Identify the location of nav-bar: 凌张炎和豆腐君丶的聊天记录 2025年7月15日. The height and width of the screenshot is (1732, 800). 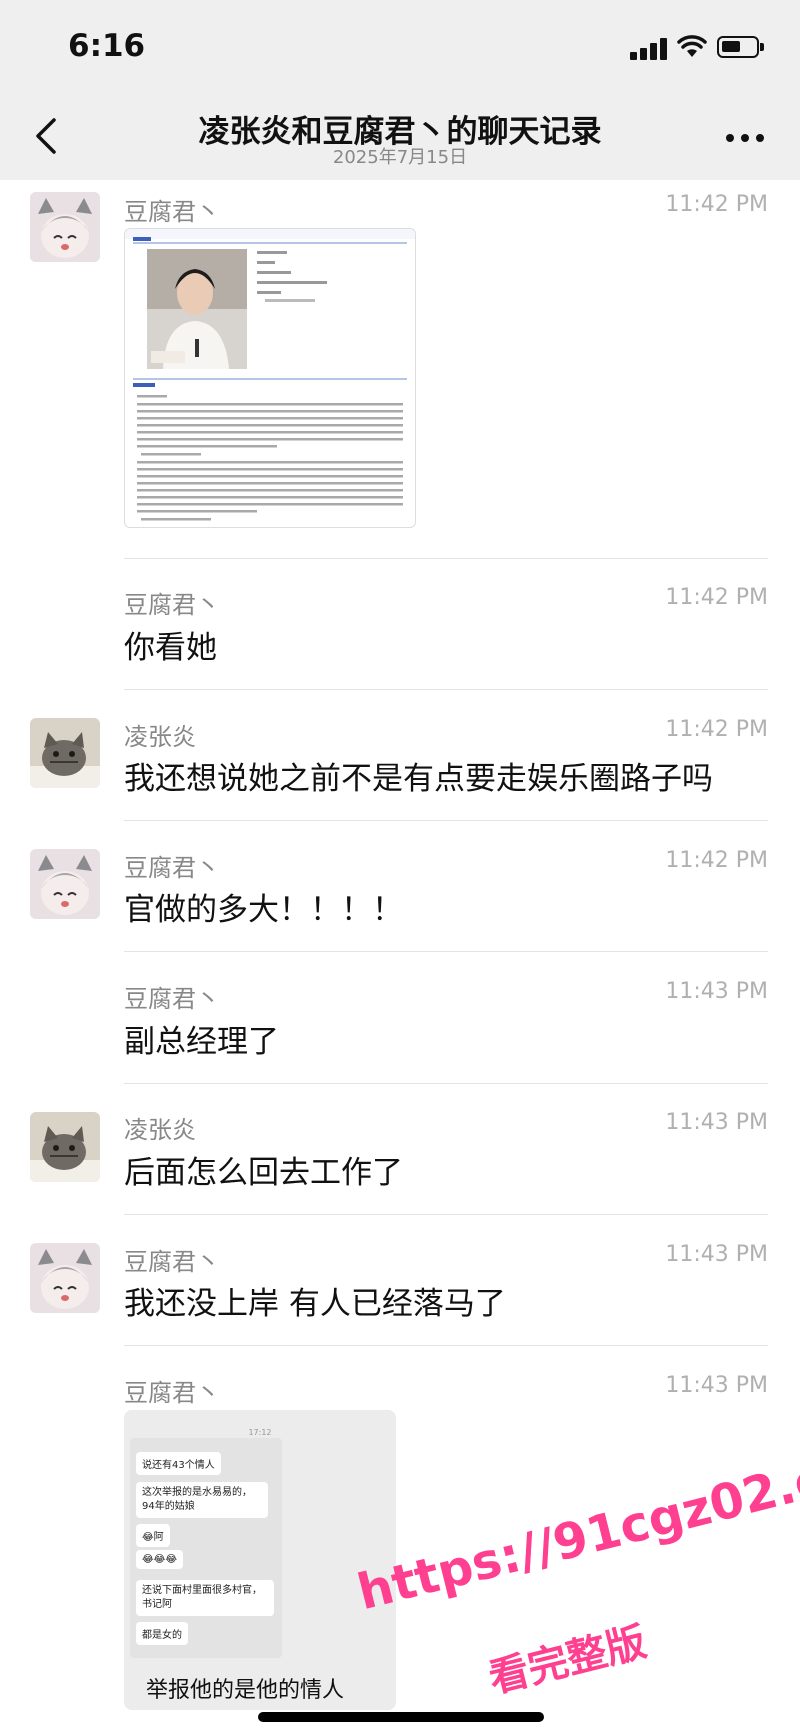
(400, 138).